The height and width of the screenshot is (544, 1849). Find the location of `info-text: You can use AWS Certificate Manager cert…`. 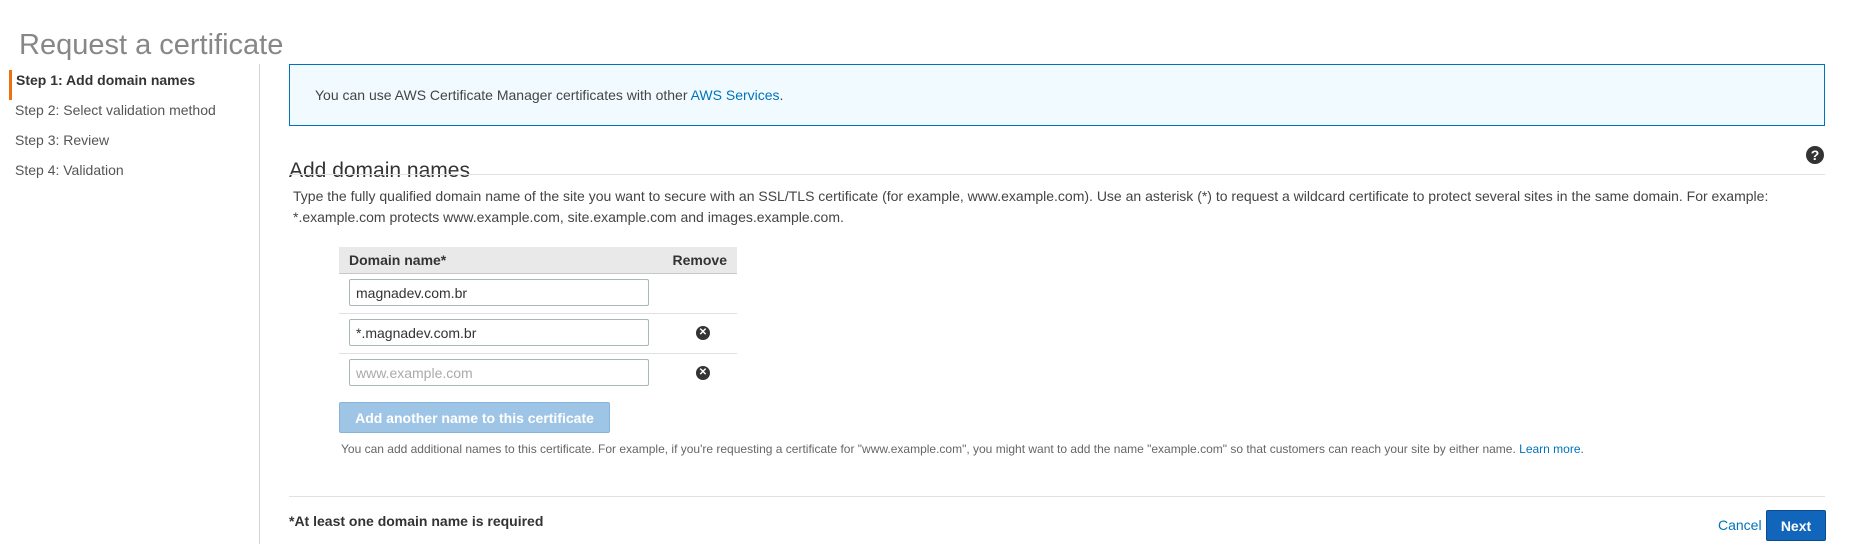

info-text: You can use AWS Certificate Manager cert… is located at coordinates (503, 95).